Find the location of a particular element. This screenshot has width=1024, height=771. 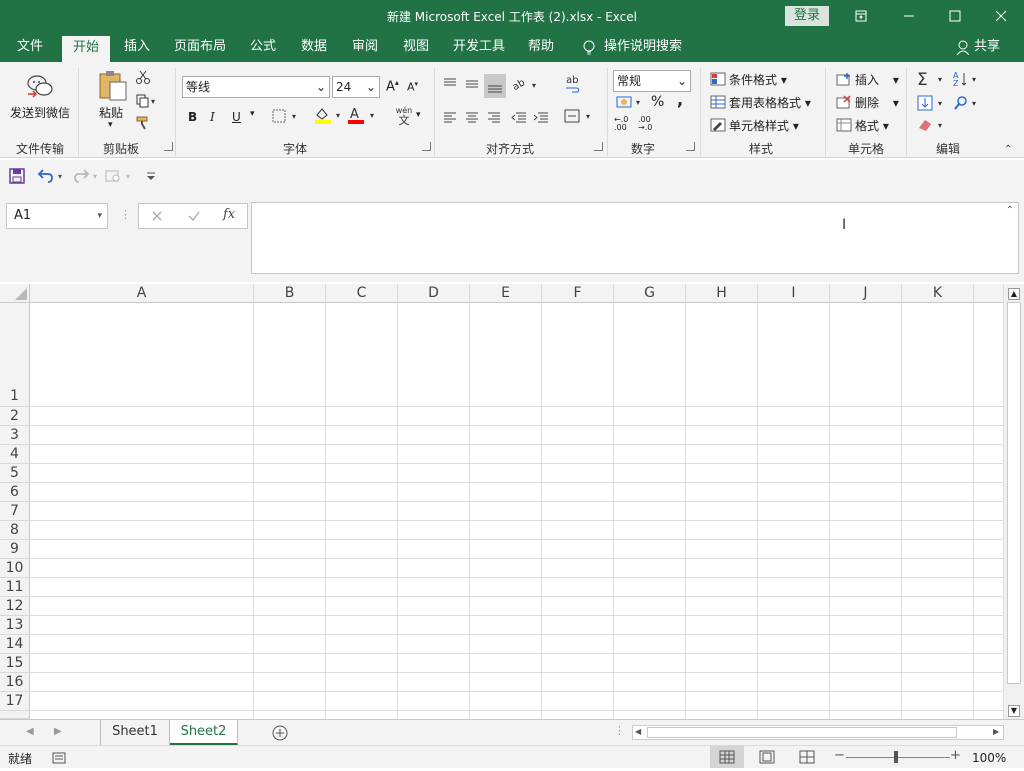

scroll-left-icon: ◀ is located at coordinates (638, 731).